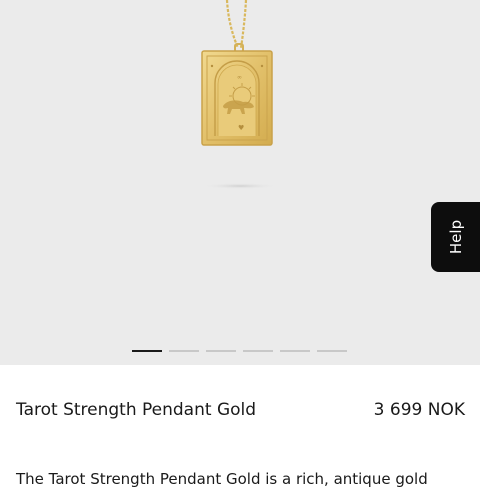 The width and height of the screenshot is (480, 488). I want to click on help-label: Help, so click(455, 237).